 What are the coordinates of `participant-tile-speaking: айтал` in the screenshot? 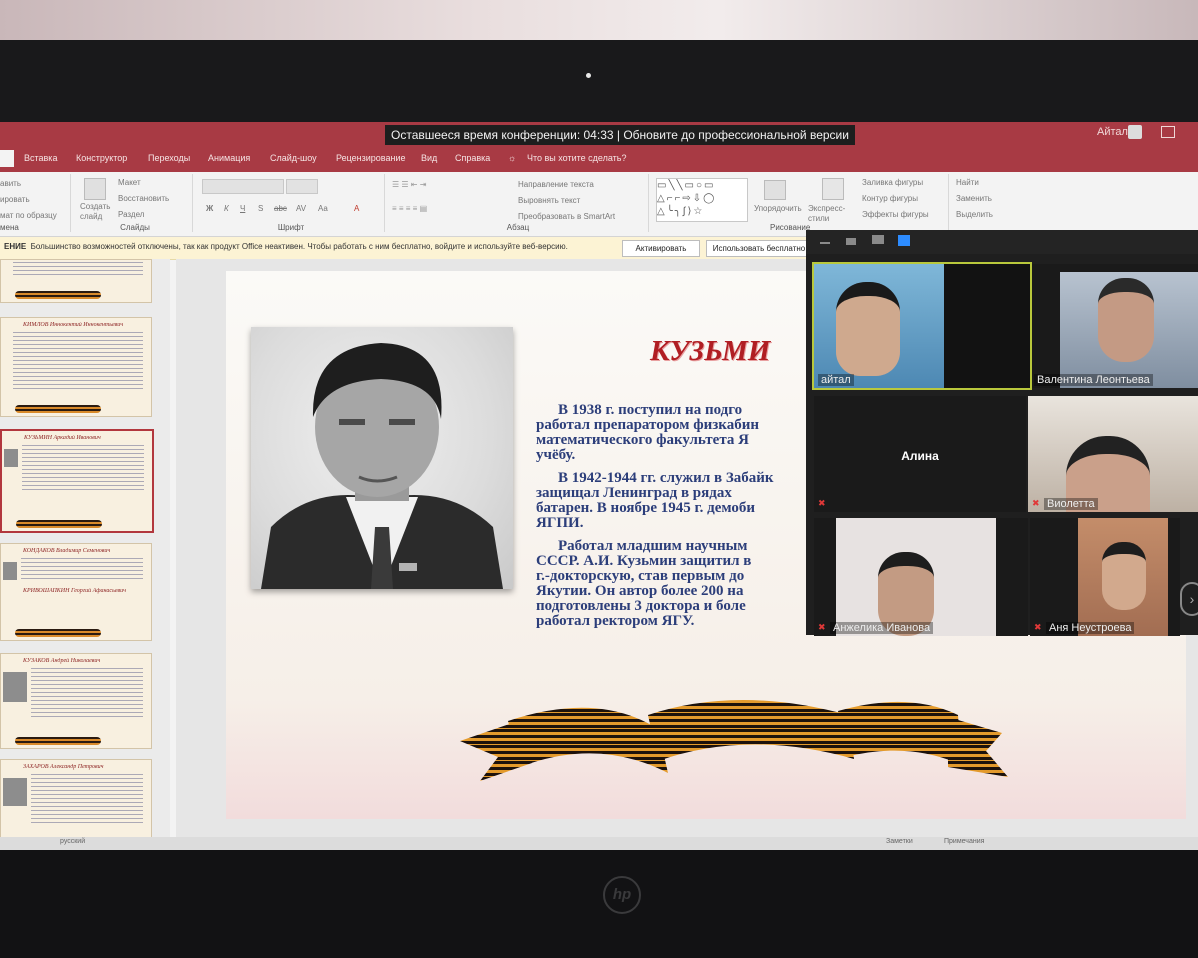 It's located at (922, 326).